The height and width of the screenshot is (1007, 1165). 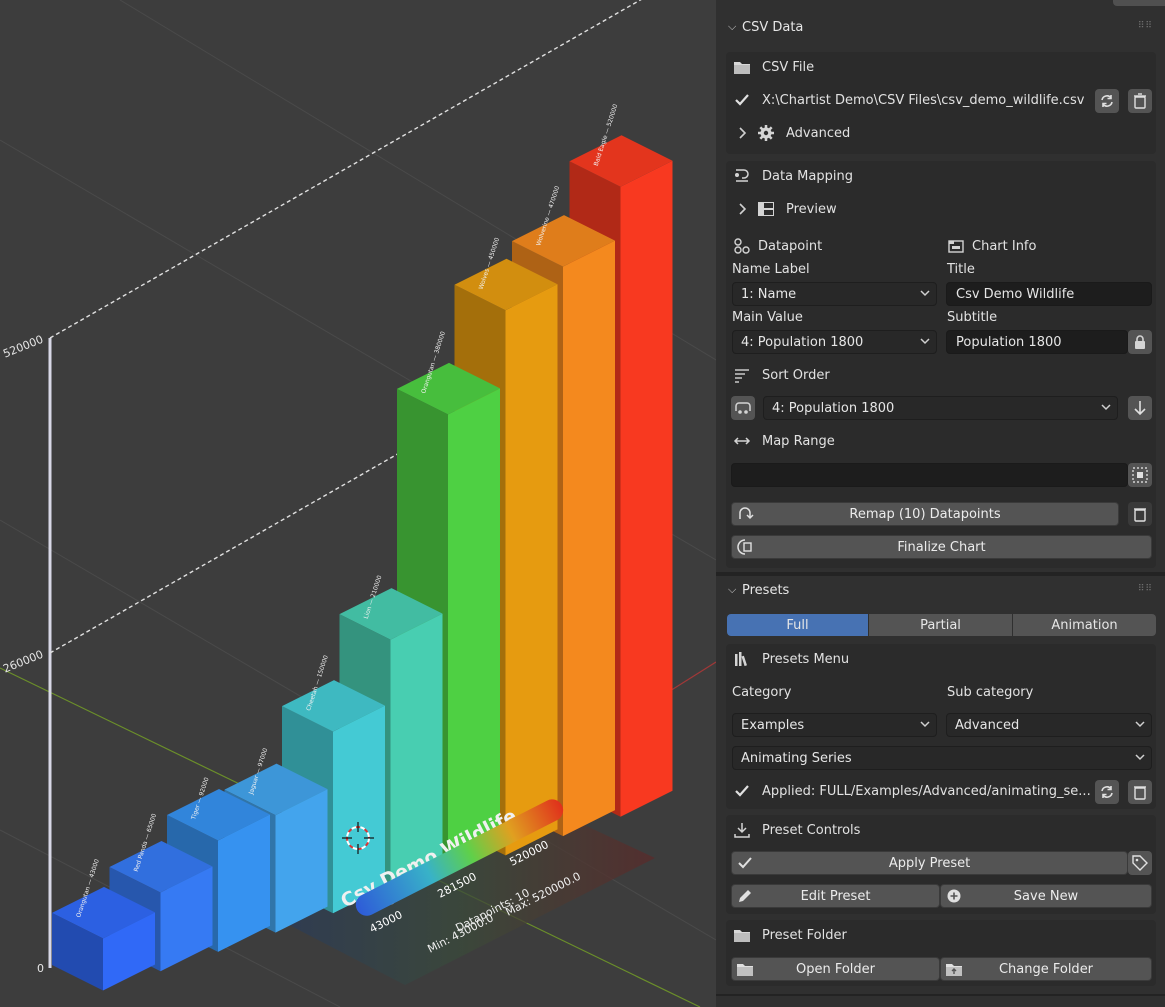 What do you see at coordinates (742, 375) in the screenshot?
I see `sort-lines-icon` at bounding box center [742, 375].